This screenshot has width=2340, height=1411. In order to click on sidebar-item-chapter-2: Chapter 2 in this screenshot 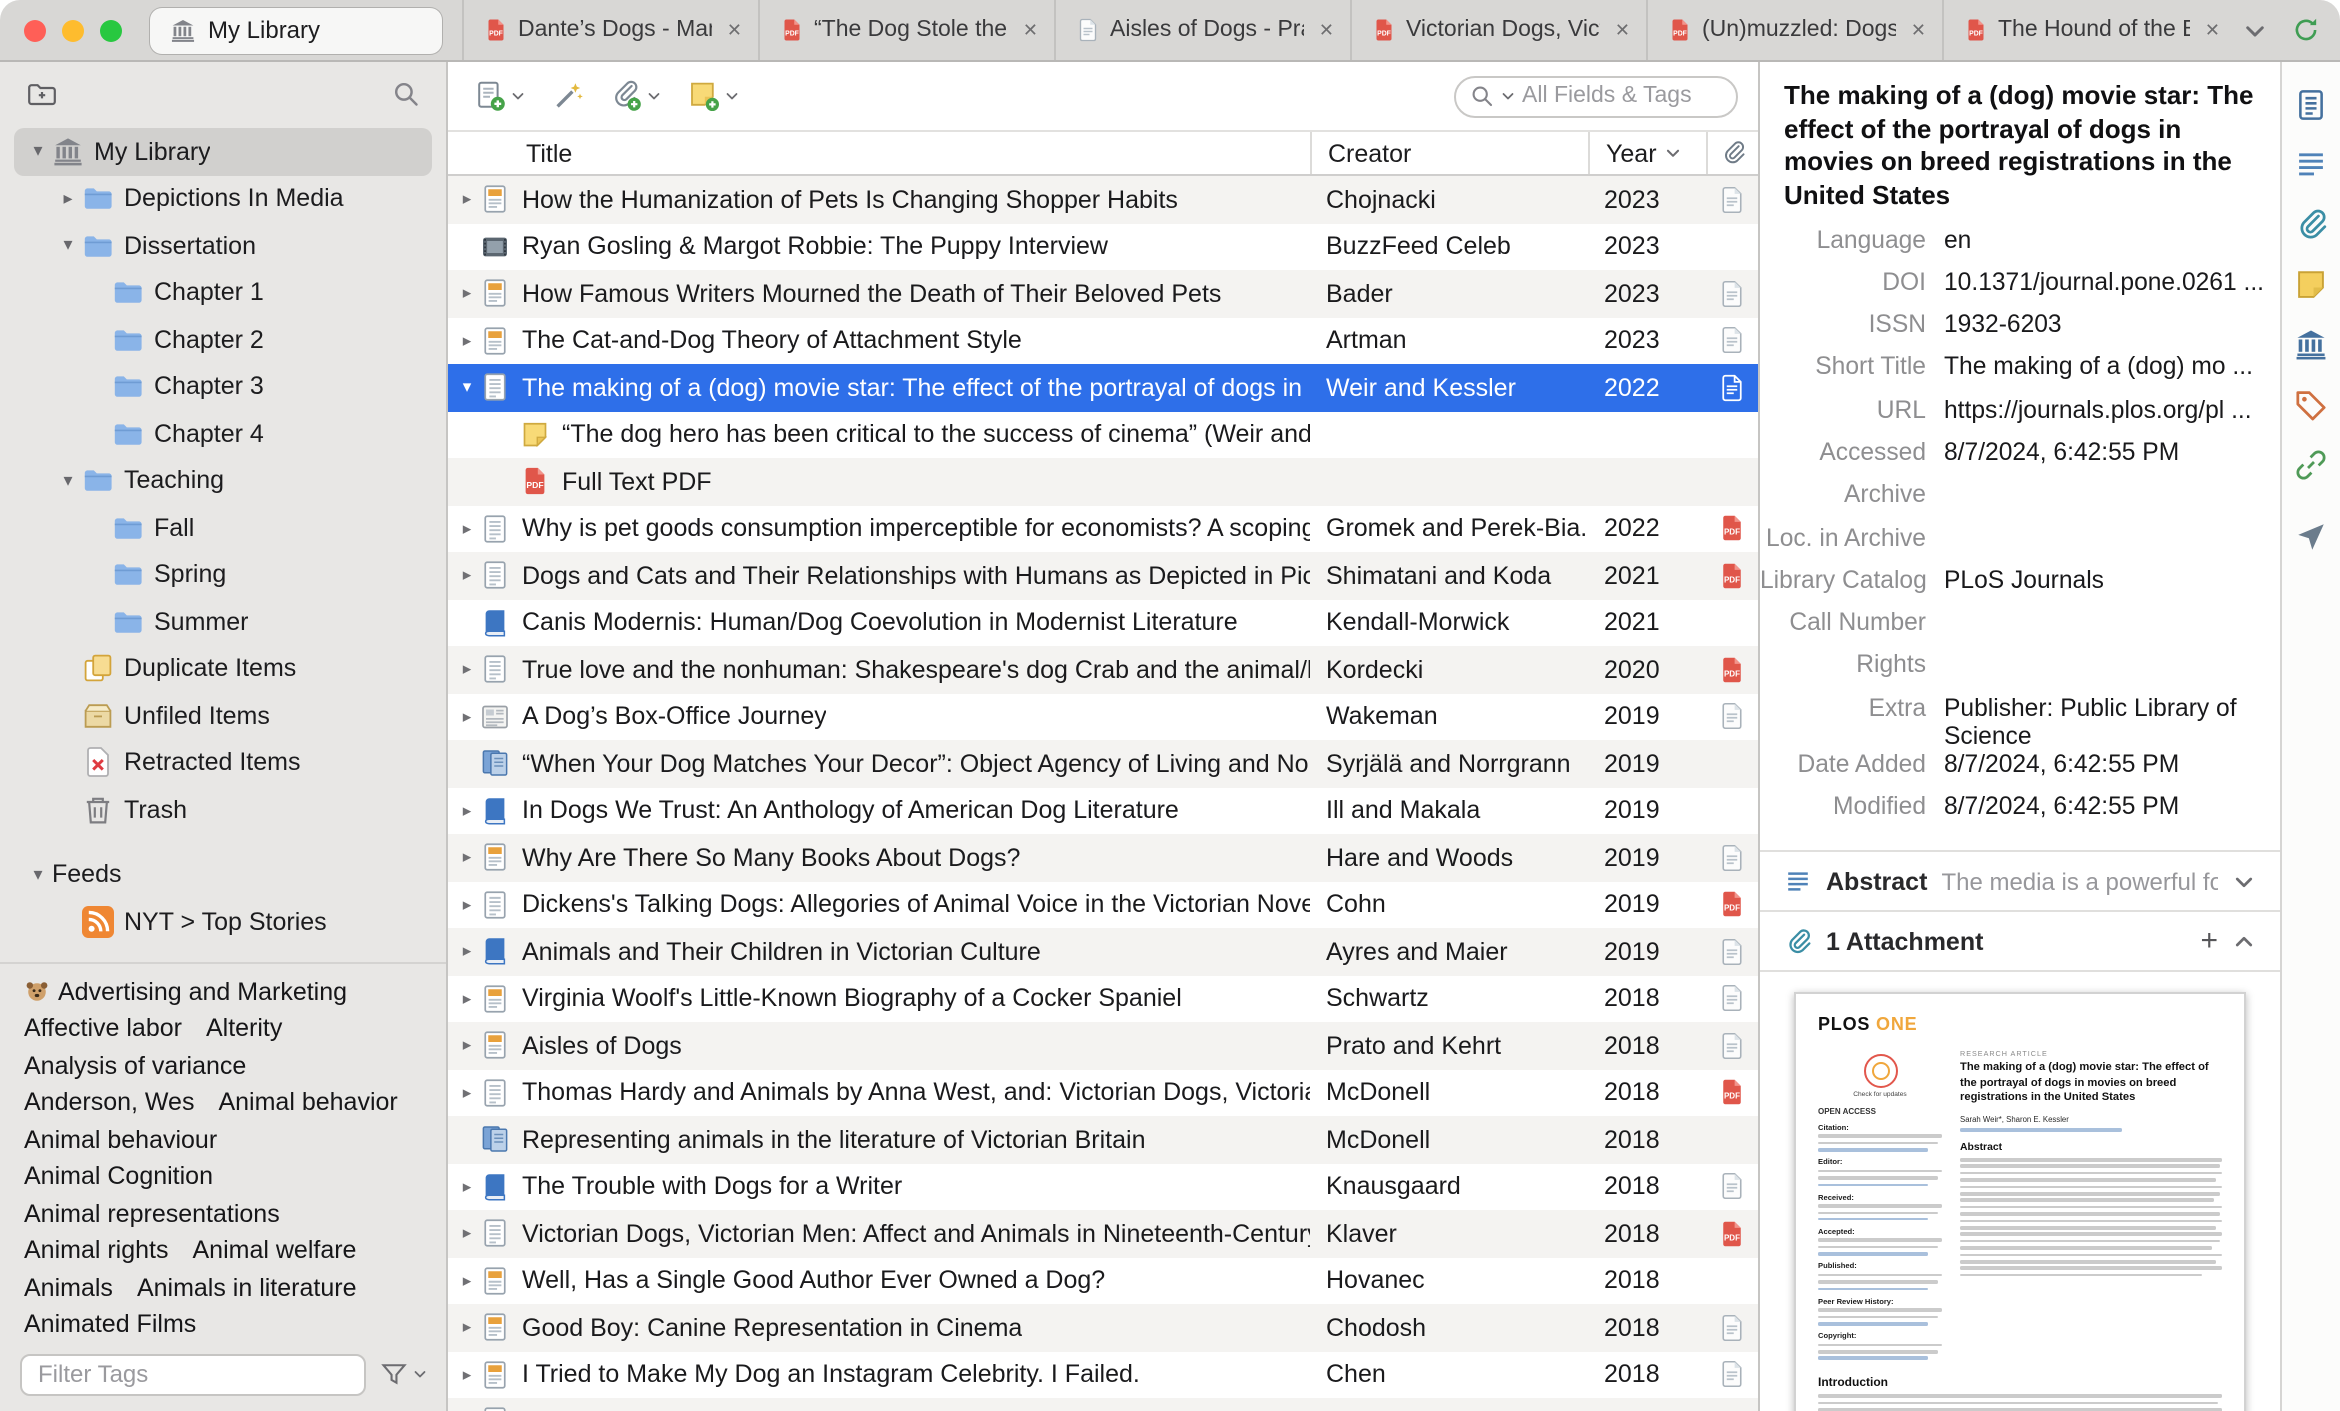, I will do `click(223, 339)`.